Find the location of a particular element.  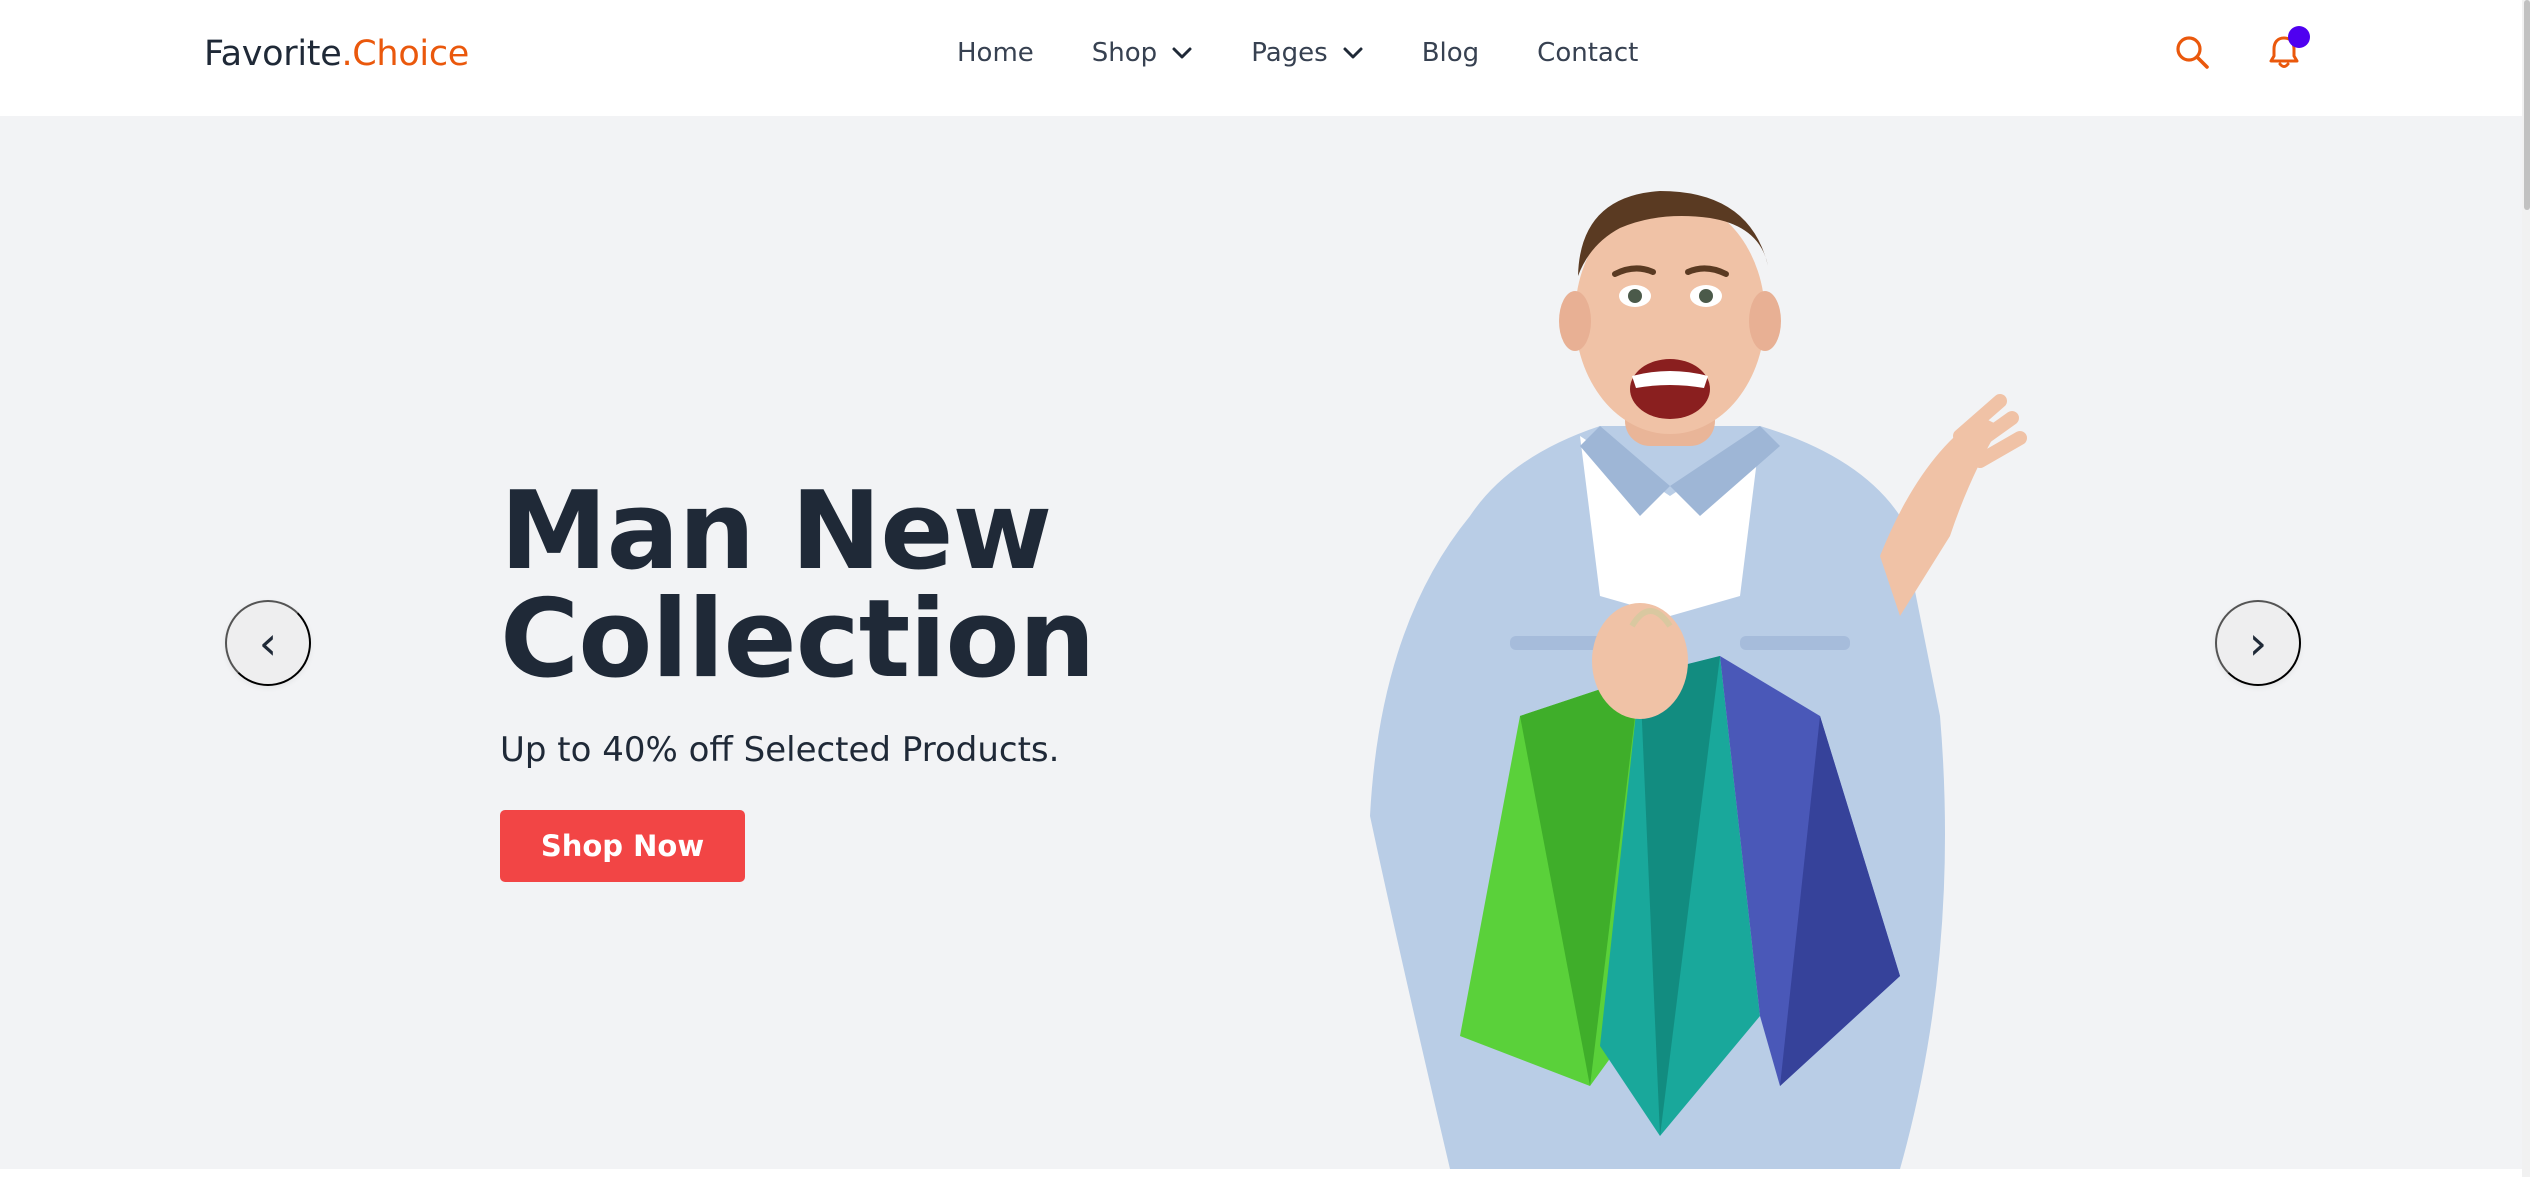

nav-contact-label: Contact is located at coordinates (1588, 53).